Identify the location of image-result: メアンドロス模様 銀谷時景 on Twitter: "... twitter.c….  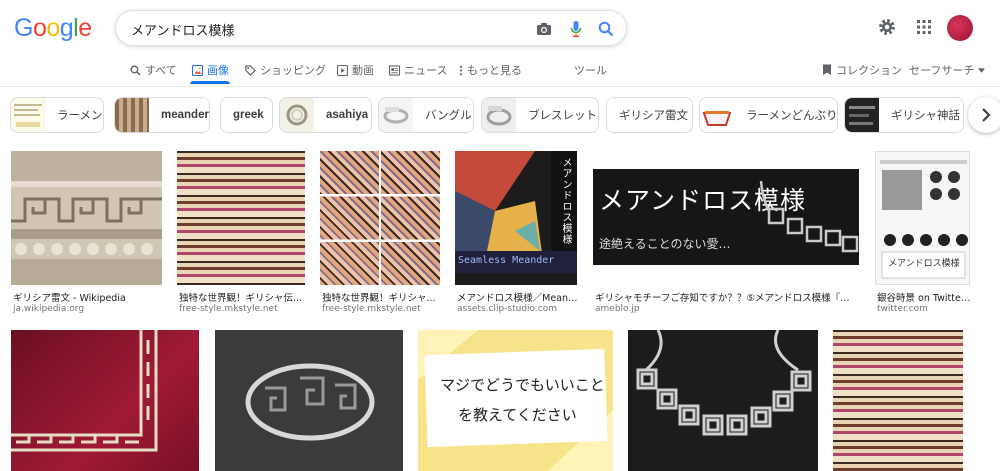
(923, 233).